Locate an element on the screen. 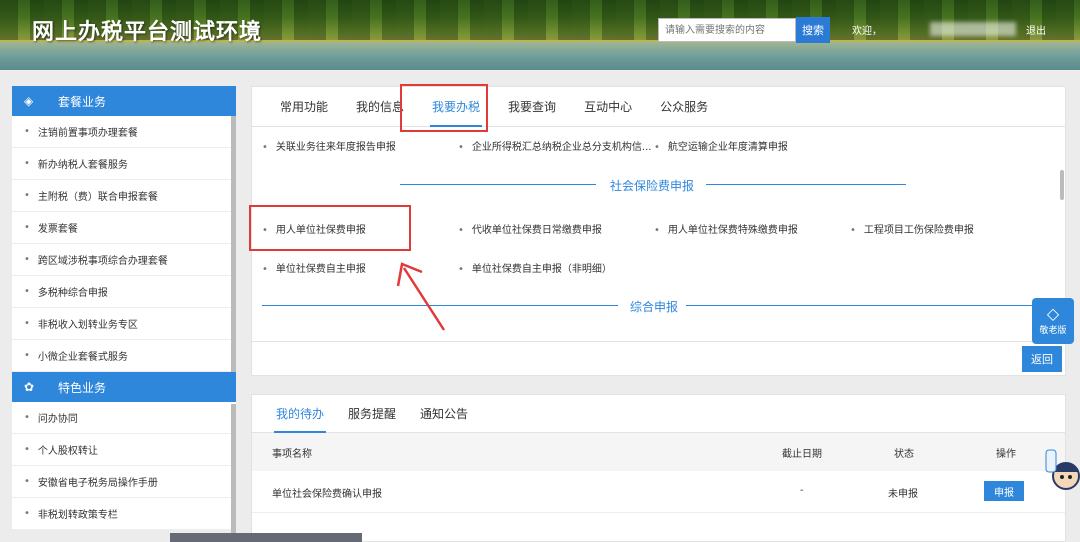 The image size is (1080, 542). tab-interaction: 互动中心 is located at coordinates (608, 107).